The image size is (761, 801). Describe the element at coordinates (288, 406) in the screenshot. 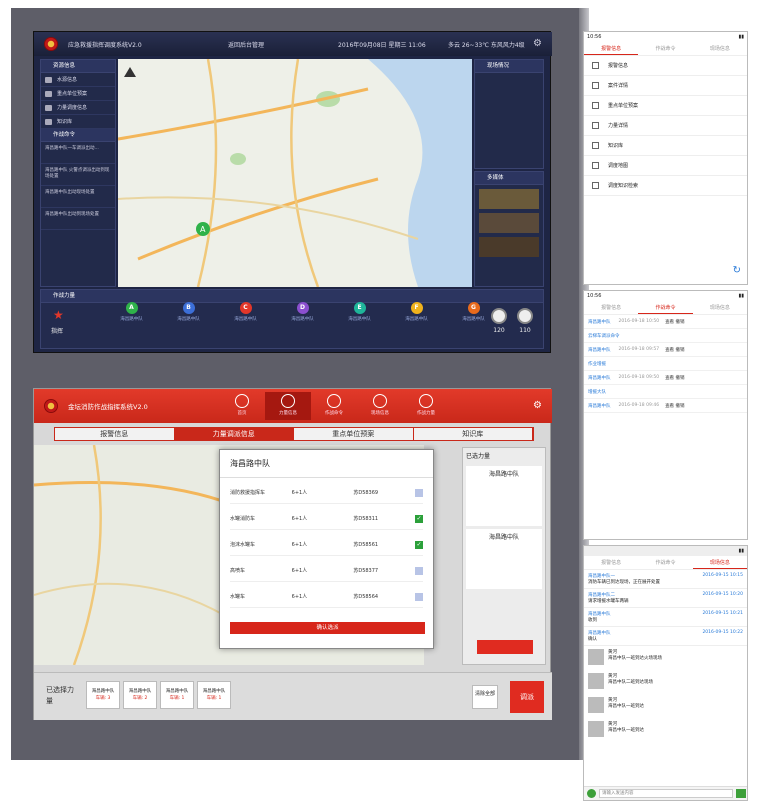

I see `nav-force: 力量信息` at that location.